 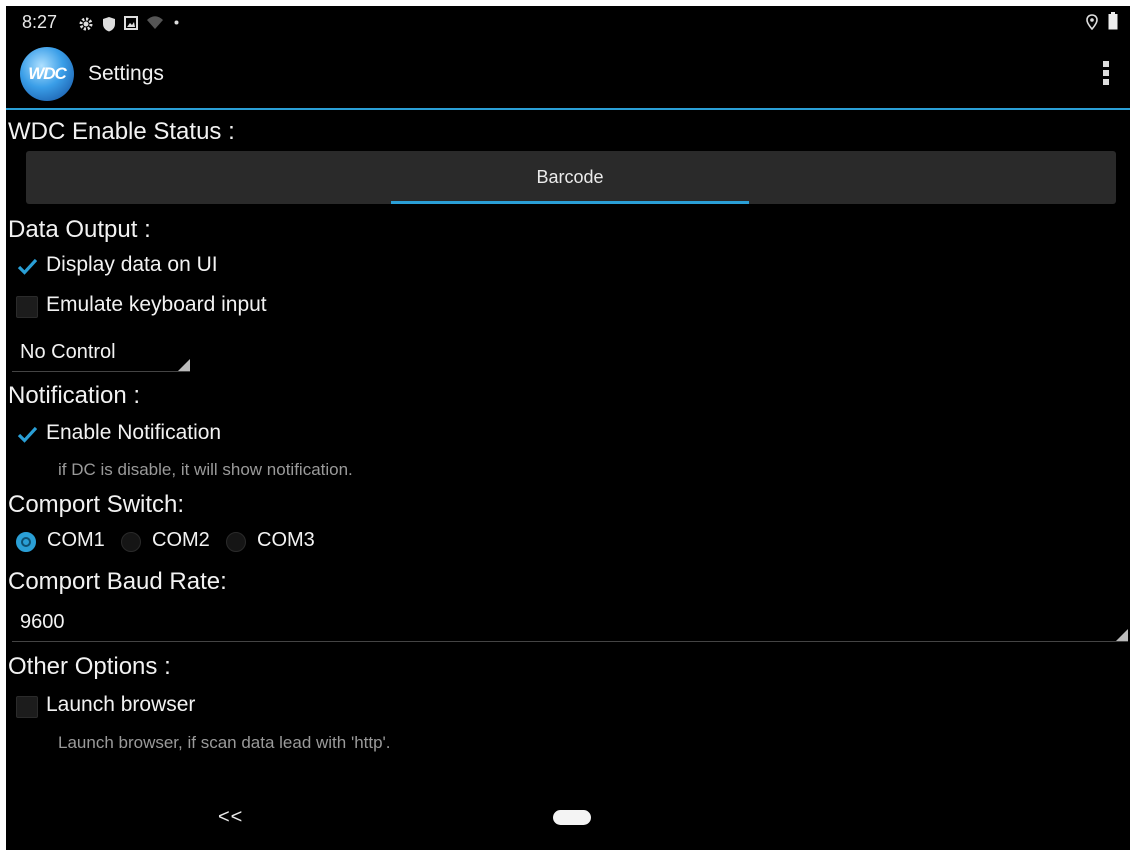 I want to click on com3-radio: COM3, so click(x=276, y=542).